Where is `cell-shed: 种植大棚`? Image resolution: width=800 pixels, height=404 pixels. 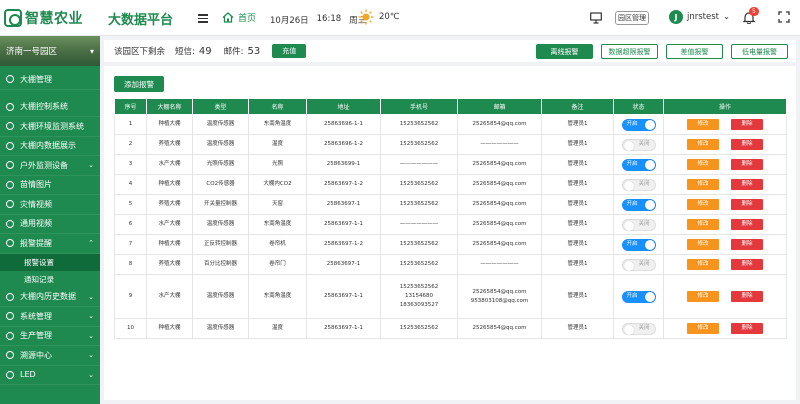 cell-shed: 种植大棚 is located at coordinates (169, 184).